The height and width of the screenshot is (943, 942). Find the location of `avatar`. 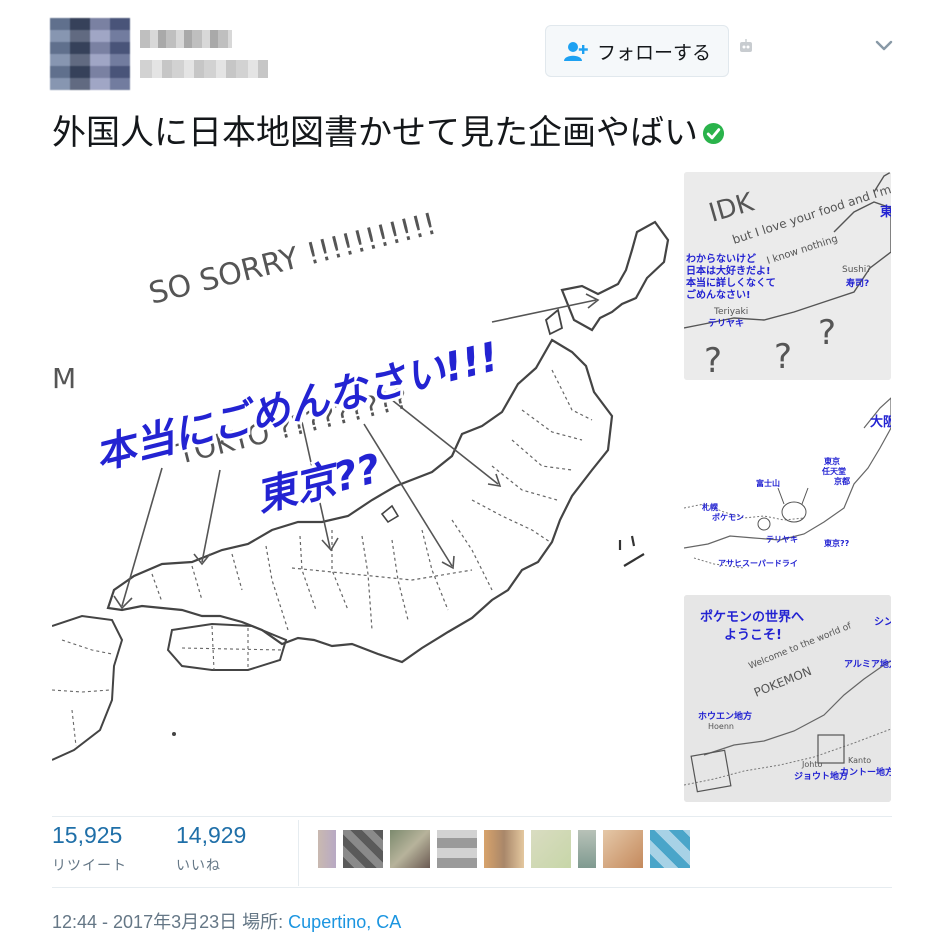

avatar is located at coordinates (90, 54).